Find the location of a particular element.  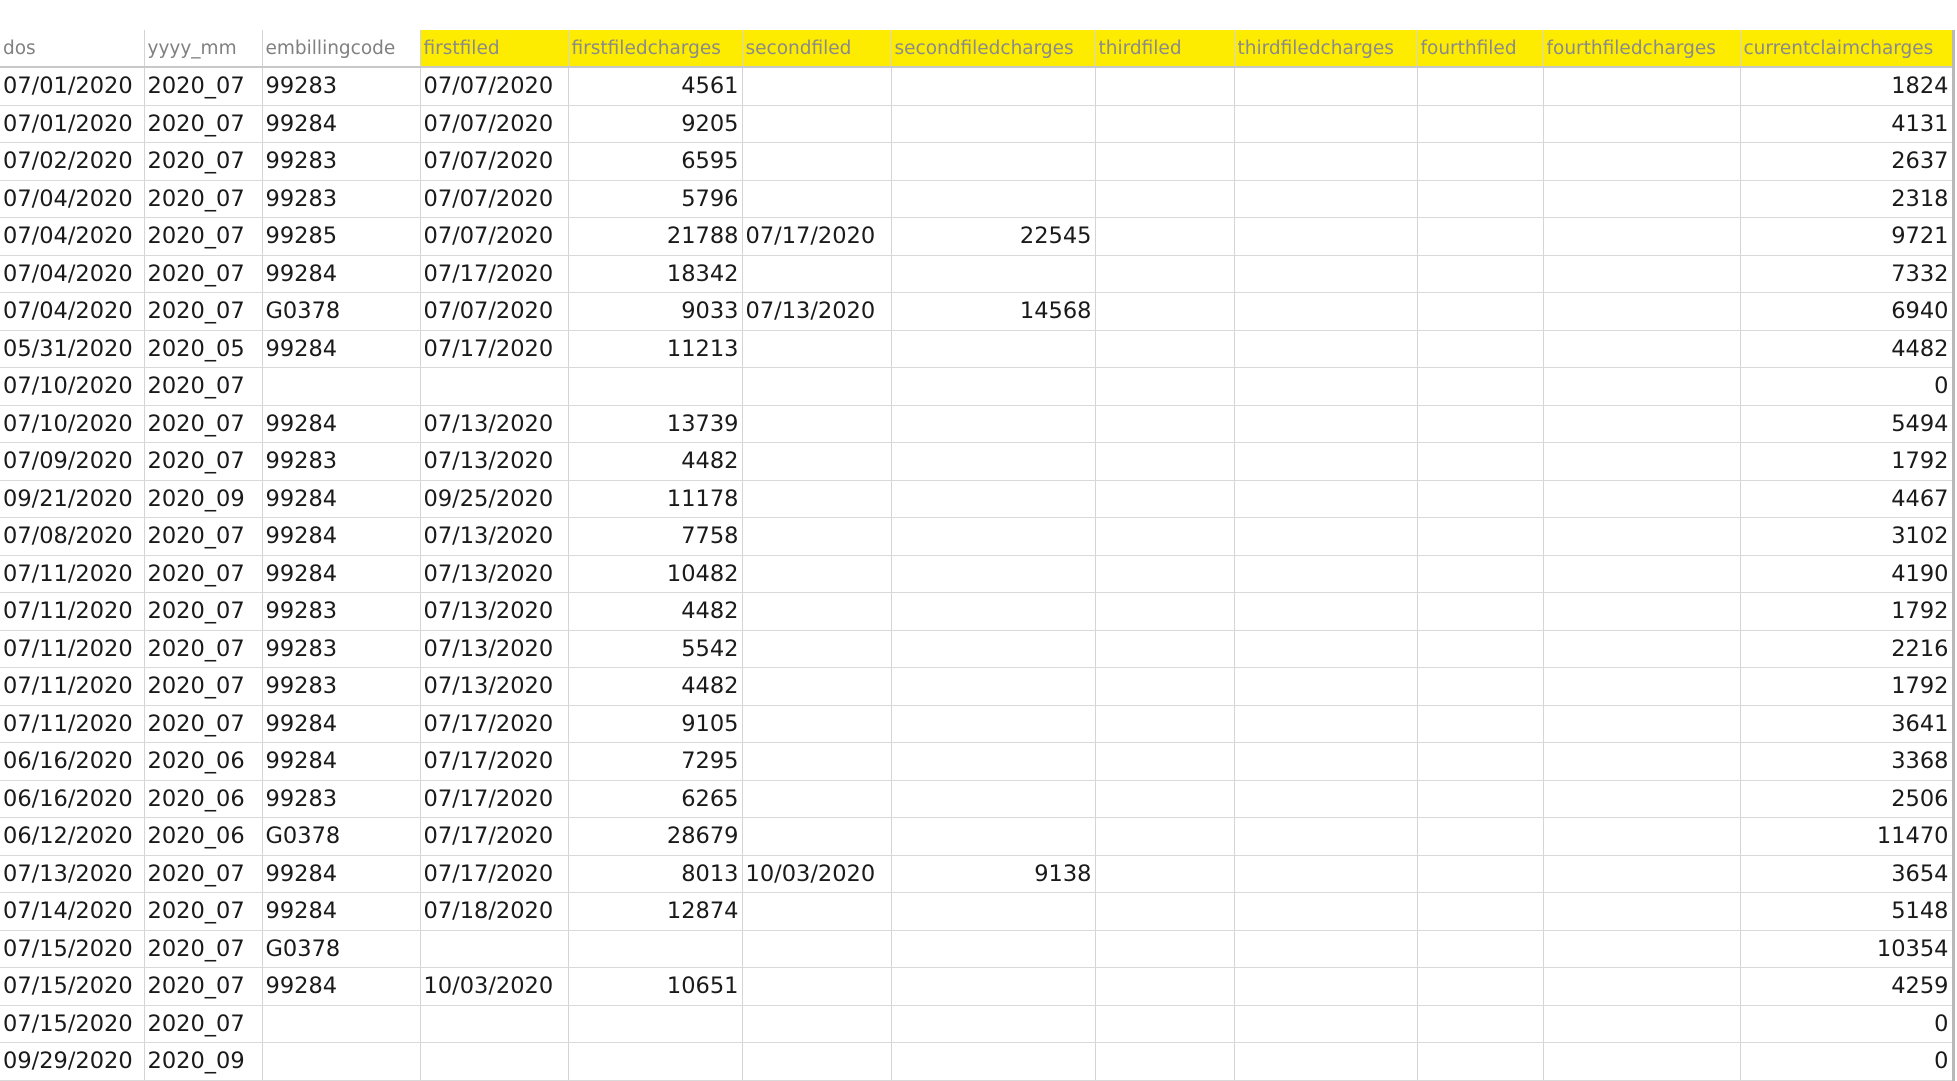

cell-dos: 07/08/2020 is located at coordinates (72, 536).